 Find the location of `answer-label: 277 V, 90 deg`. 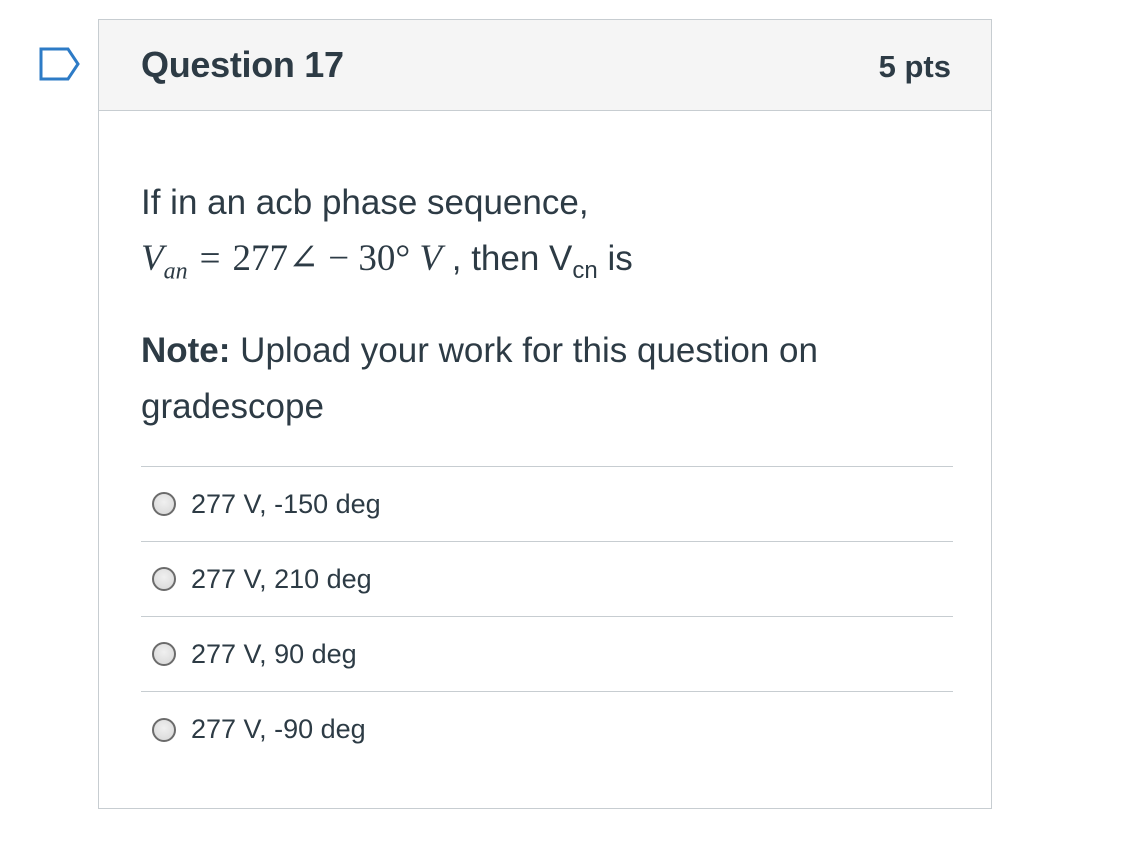

answer-label: 277 V, 90 deg is located at coordinates (274, 654).